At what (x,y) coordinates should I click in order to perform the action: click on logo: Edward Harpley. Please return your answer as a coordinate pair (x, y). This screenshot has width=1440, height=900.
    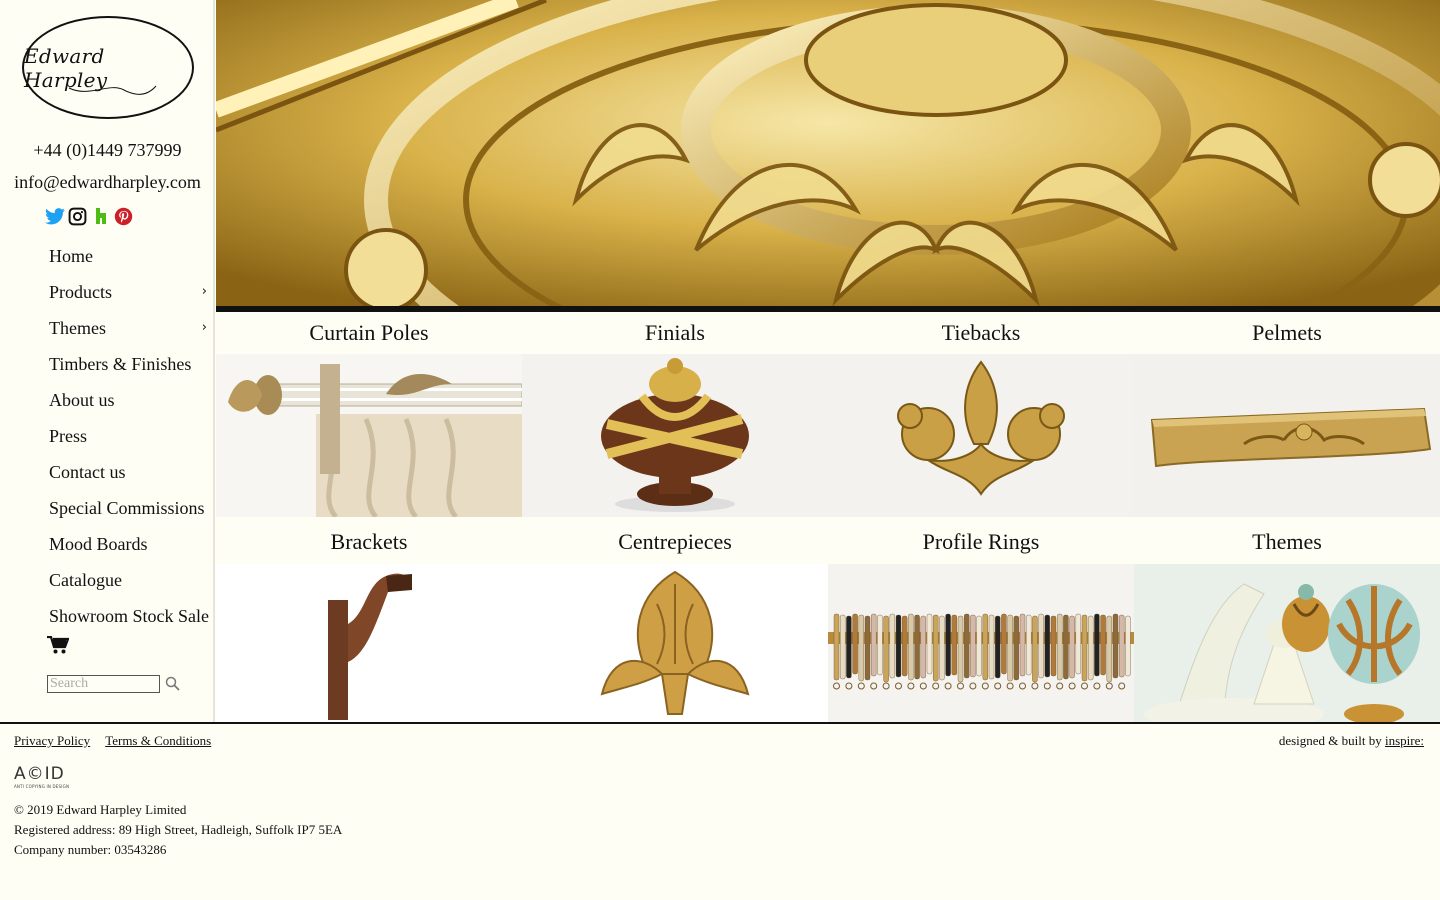
    Looking at the image, I should click on (108, 67).